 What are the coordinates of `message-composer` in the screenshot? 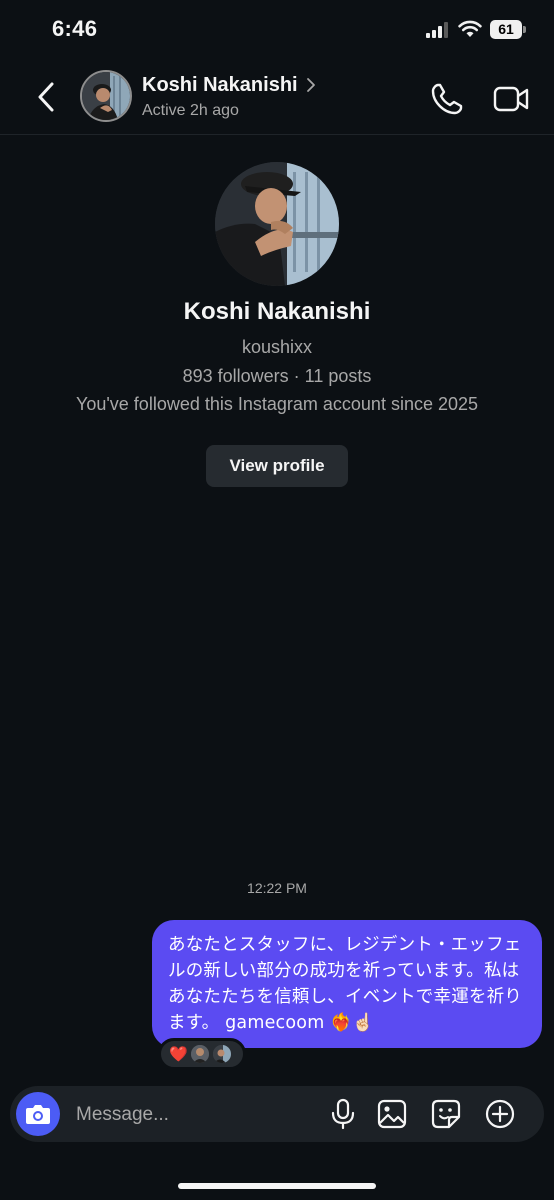 It's located at (277, 1114).